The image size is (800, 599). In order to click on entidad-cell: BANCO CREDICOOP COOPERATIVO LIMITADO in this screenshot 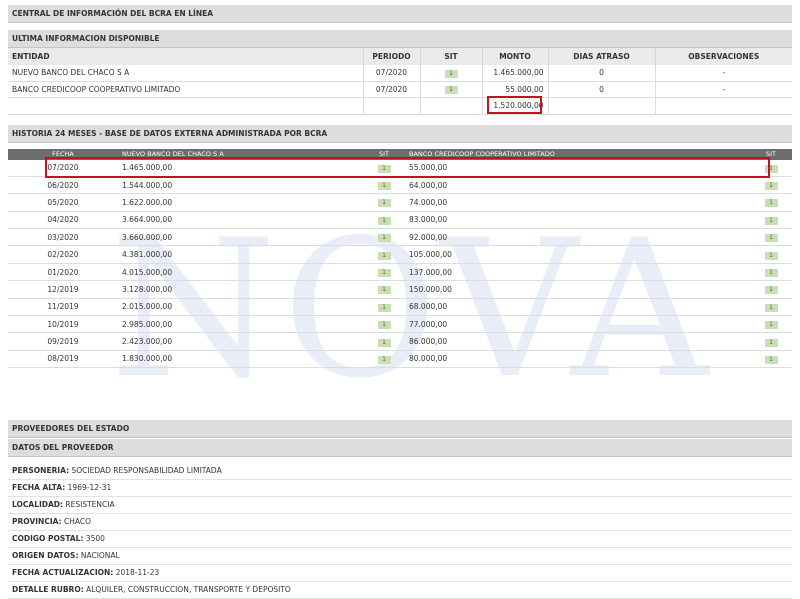, I will do `click(186, 89)`.